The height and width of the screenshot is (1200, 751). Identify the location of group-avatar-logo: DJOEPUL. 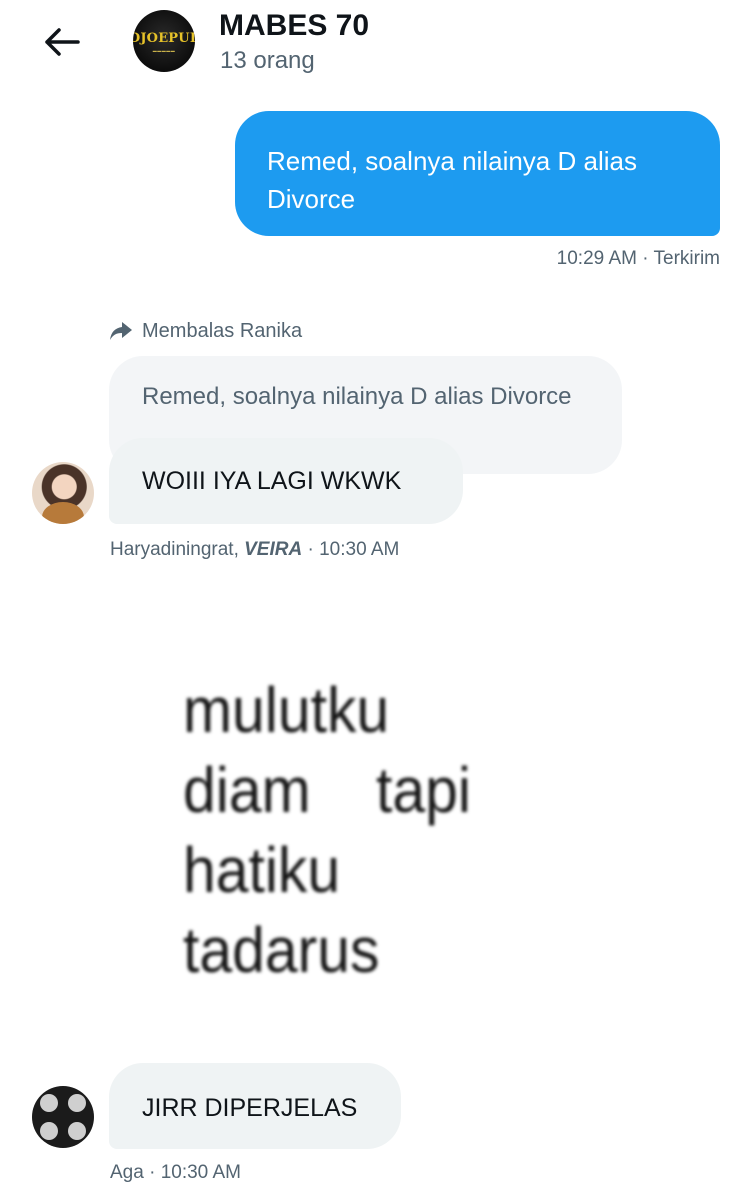
(164, 38).